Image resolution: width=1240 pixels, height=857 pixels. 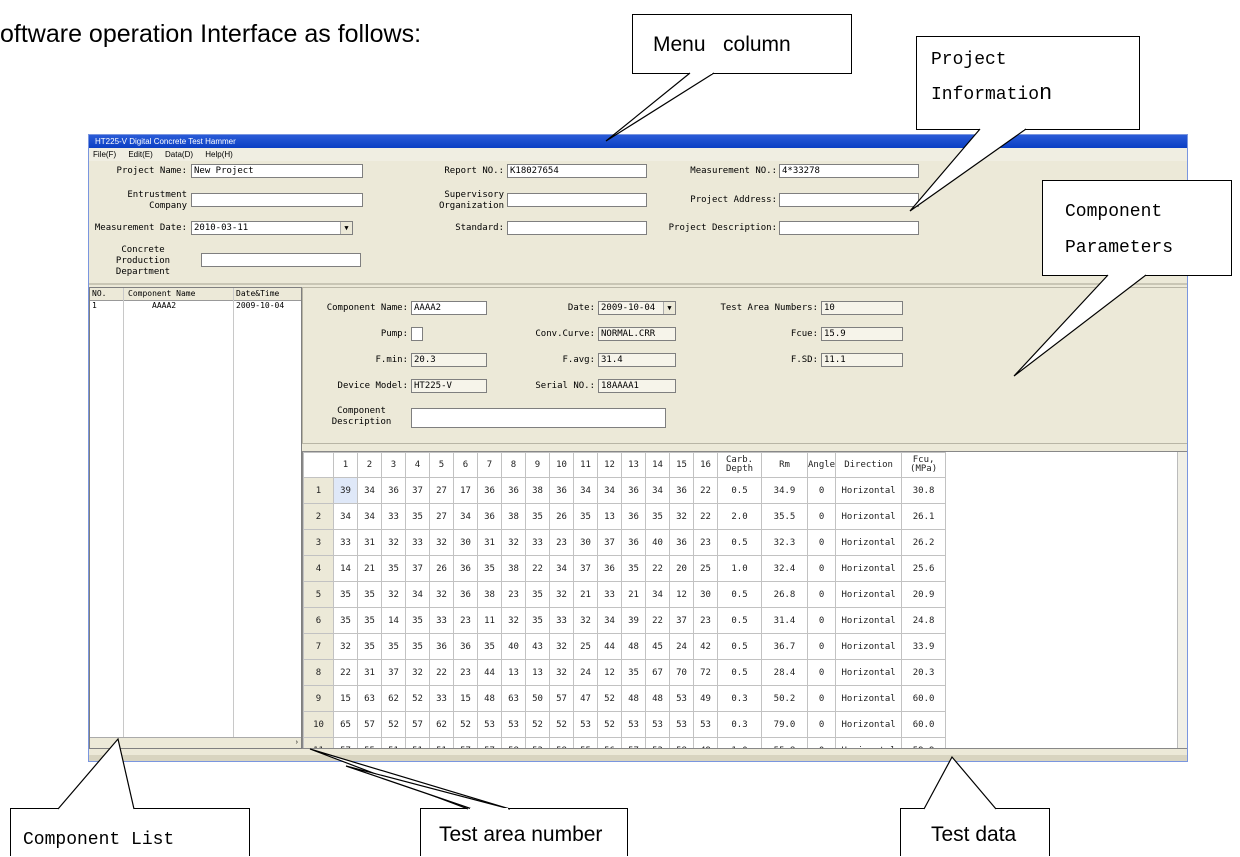 I want to click on test-data-cell: 39, so click(x=633, y=620).